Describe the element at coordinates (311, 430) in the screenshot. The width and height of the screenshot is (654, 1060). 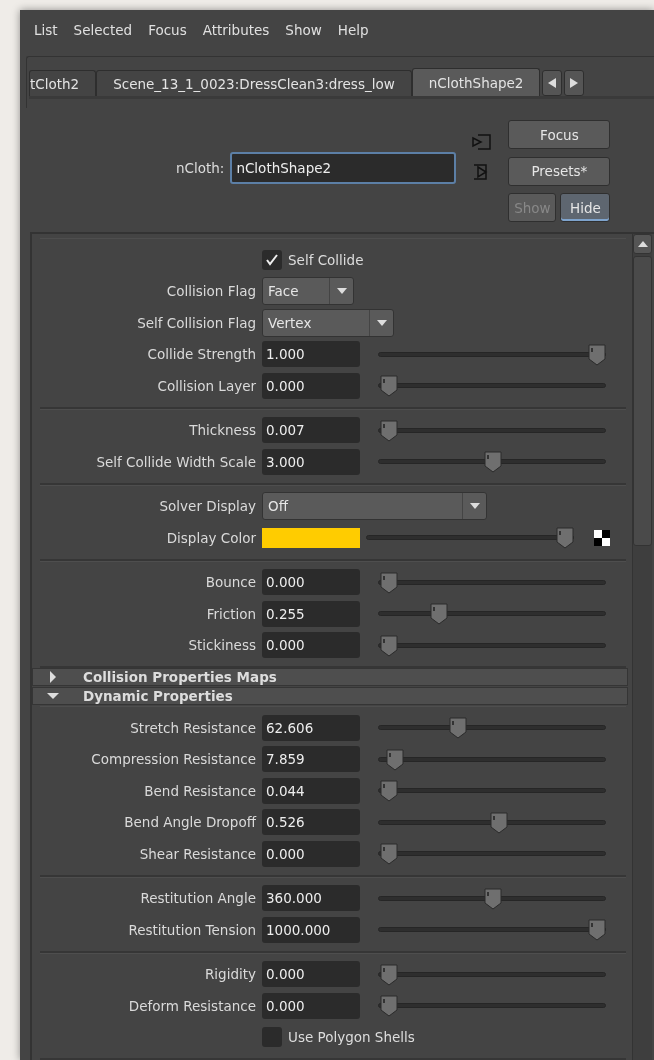
I see `value-field: 0.007` at that location.